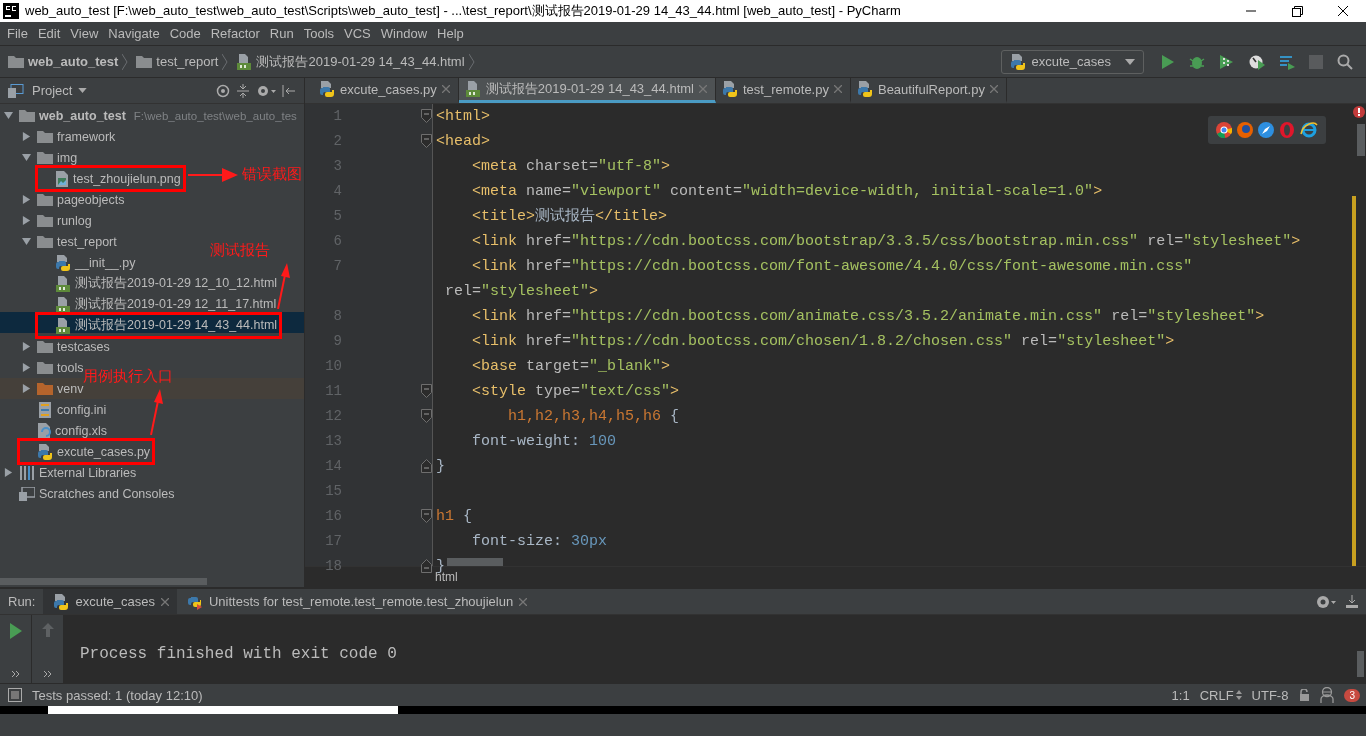 The height and width of the screenshot is (736, 1366). What do you see at coordinates (1220, 695) in the screenshot?
I see `line-separator: CRLF` at bounding box center [1220, 695].